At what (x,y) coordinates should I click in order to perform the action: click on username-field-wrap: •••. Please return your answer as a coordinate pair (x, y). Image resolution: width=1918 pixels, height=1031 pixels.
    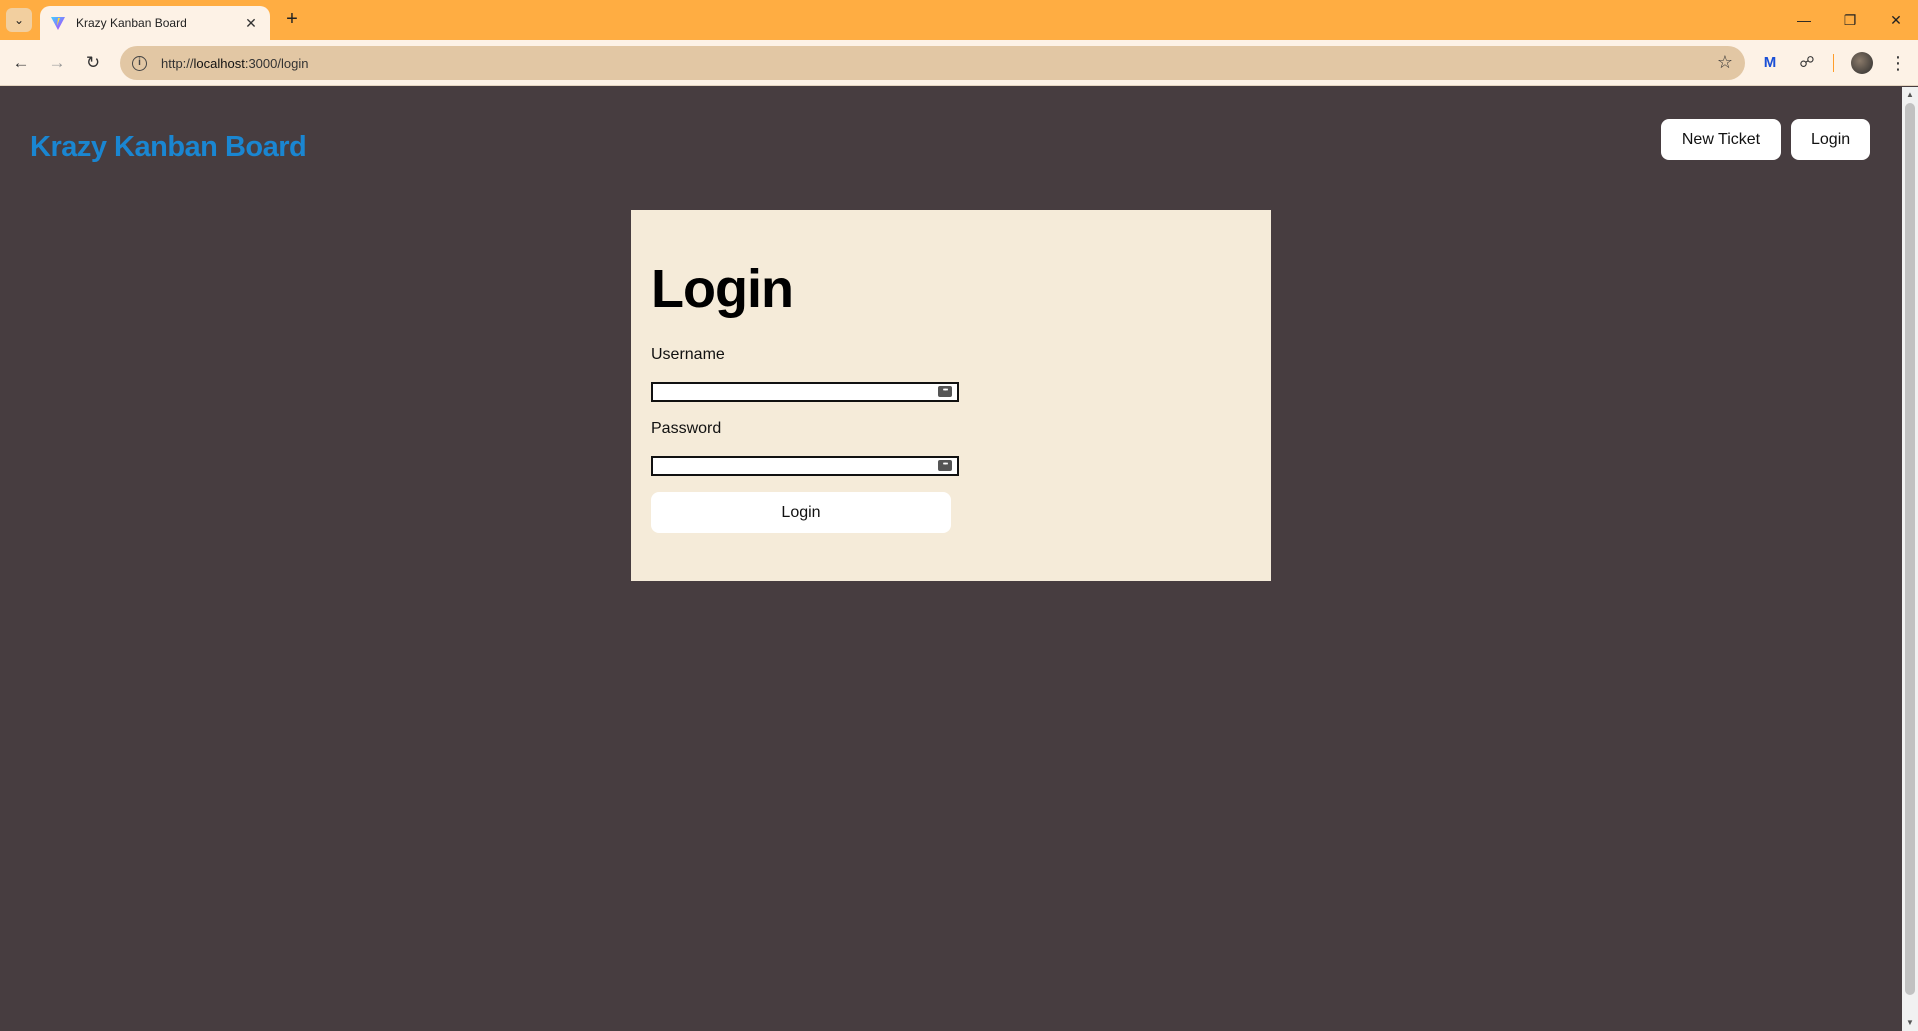
    Looking at the image, I should click on (805, 392).